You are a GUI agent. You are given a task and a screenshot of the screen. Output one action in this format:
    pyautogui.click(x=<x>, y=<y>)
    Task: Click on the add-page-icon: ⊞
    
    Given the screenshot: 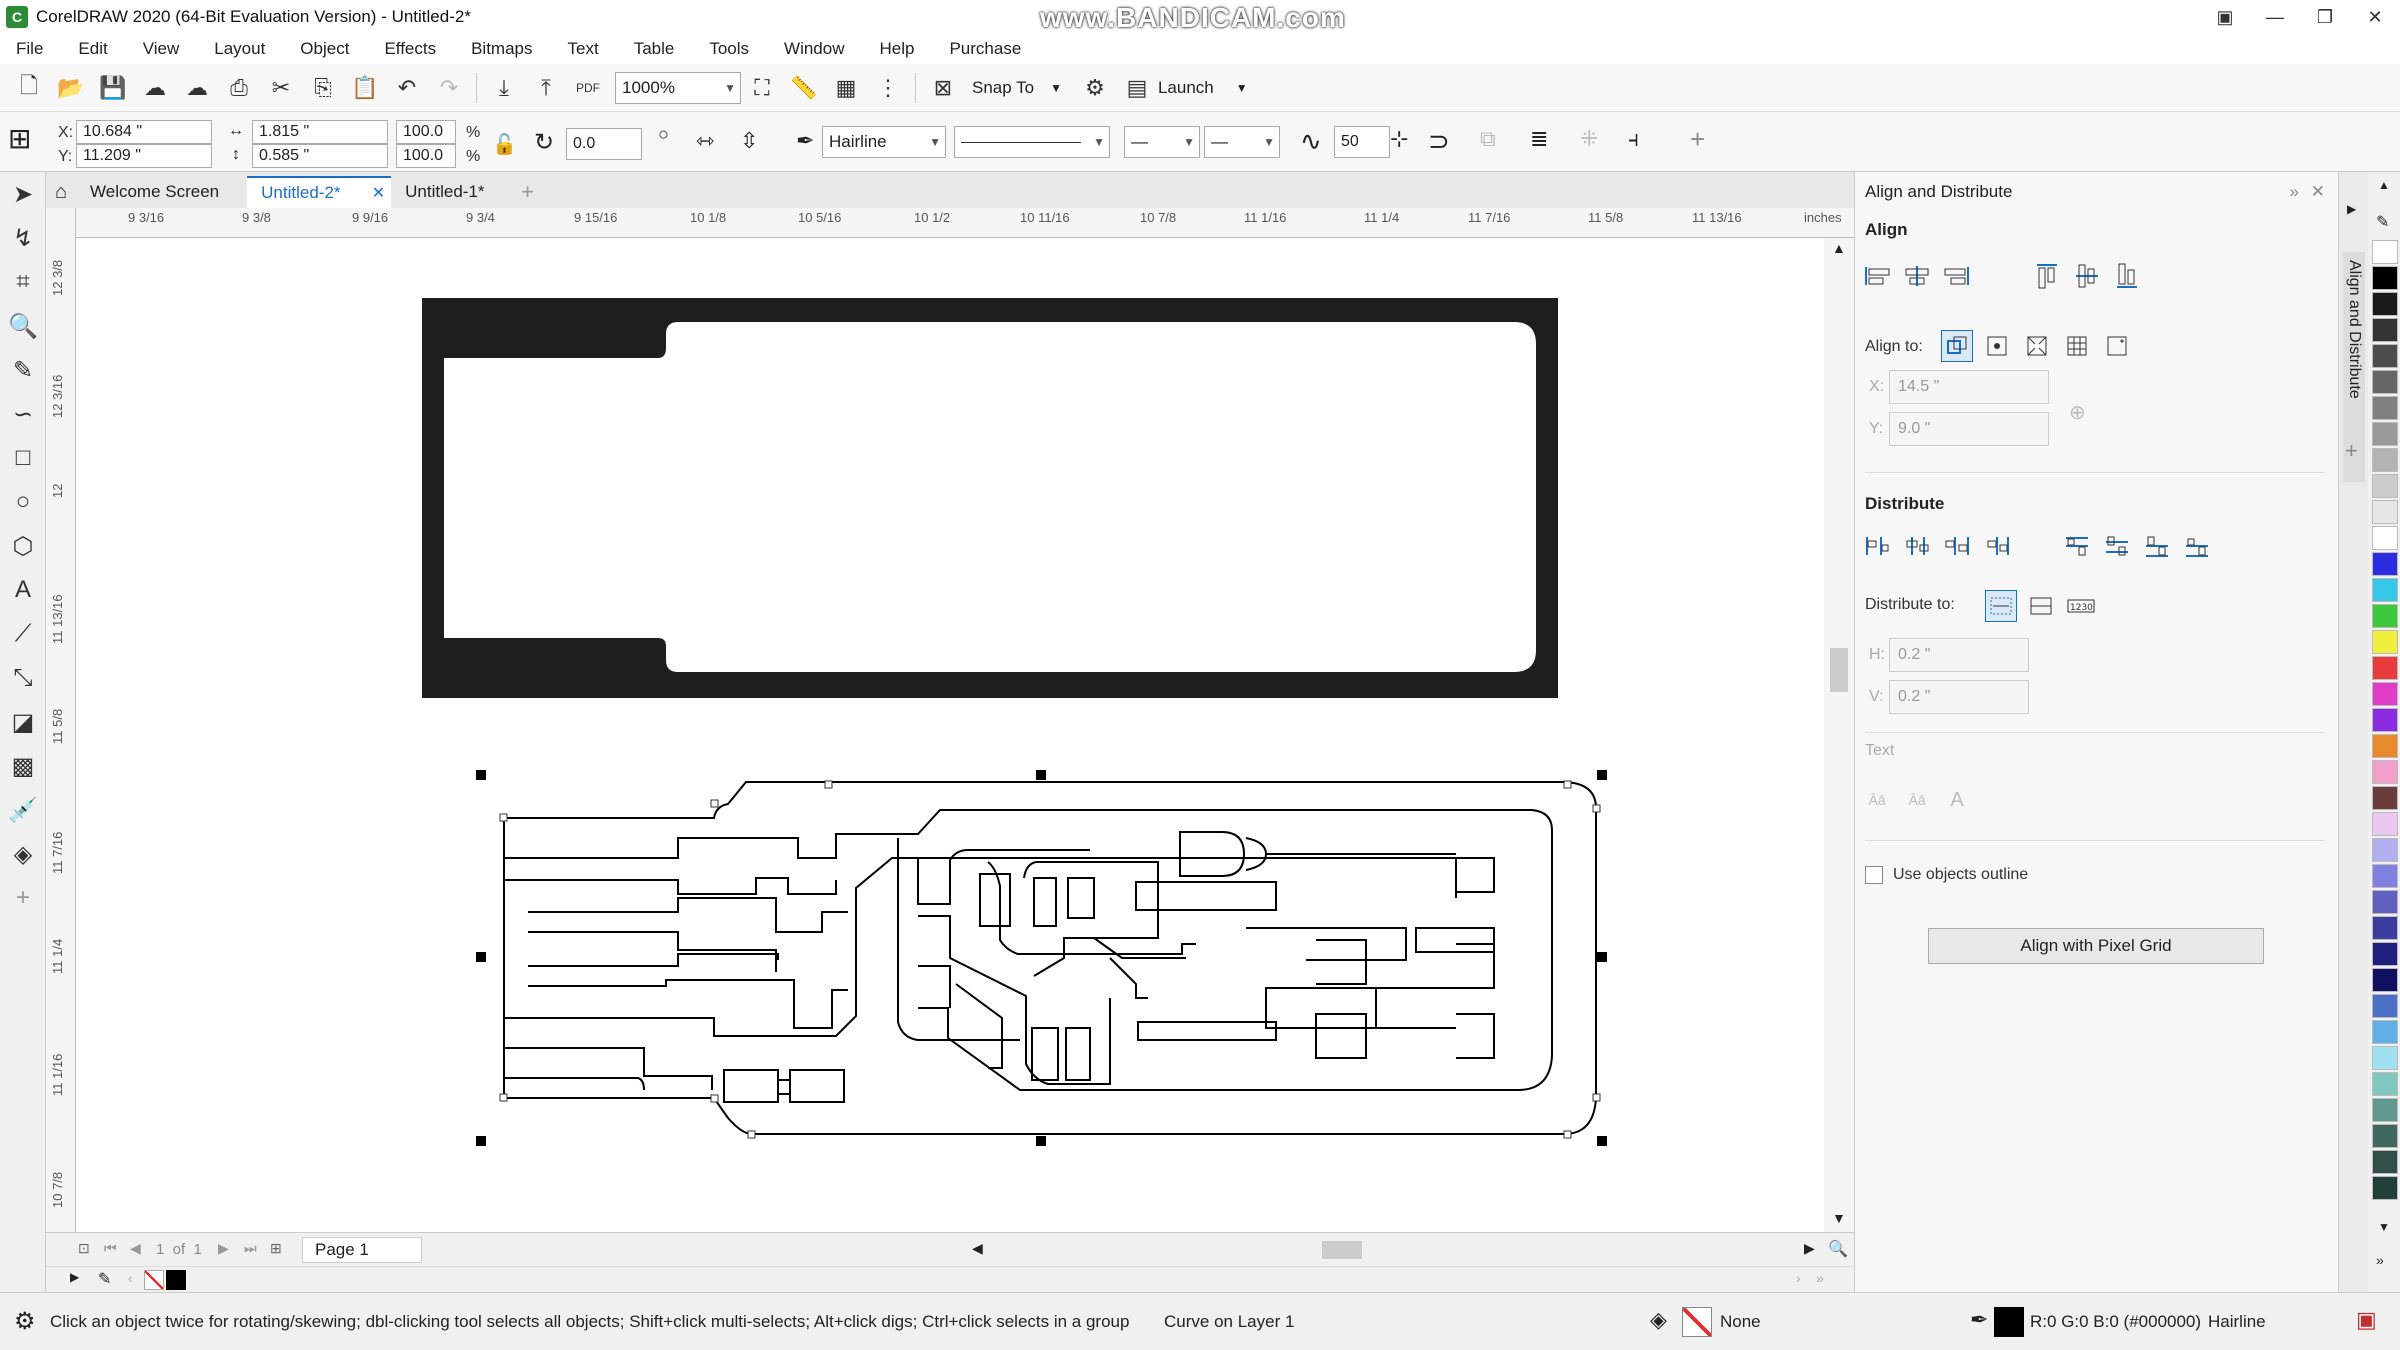 What is the action you would take?
    pyautogui.click(x=276, y=1248)
    